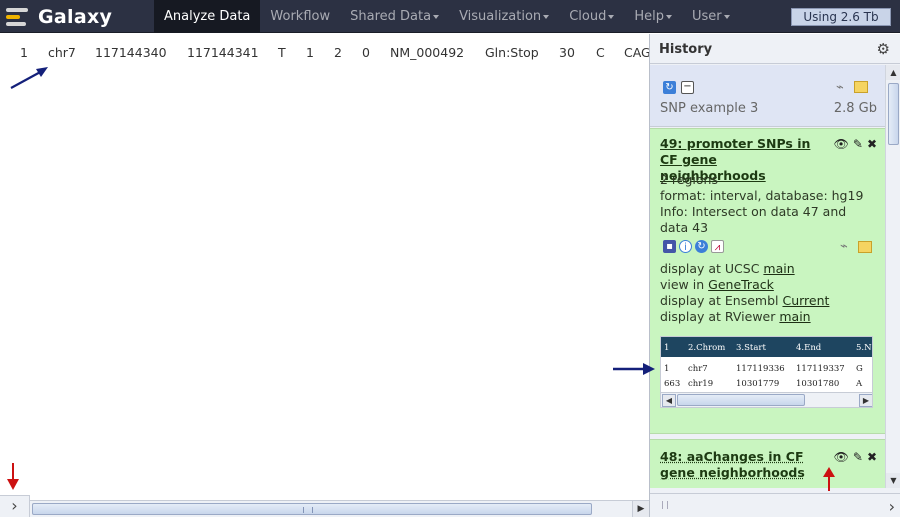 The image size is (900, 517). I want to click on tab-visualization: Visualization, so click(504, 16).